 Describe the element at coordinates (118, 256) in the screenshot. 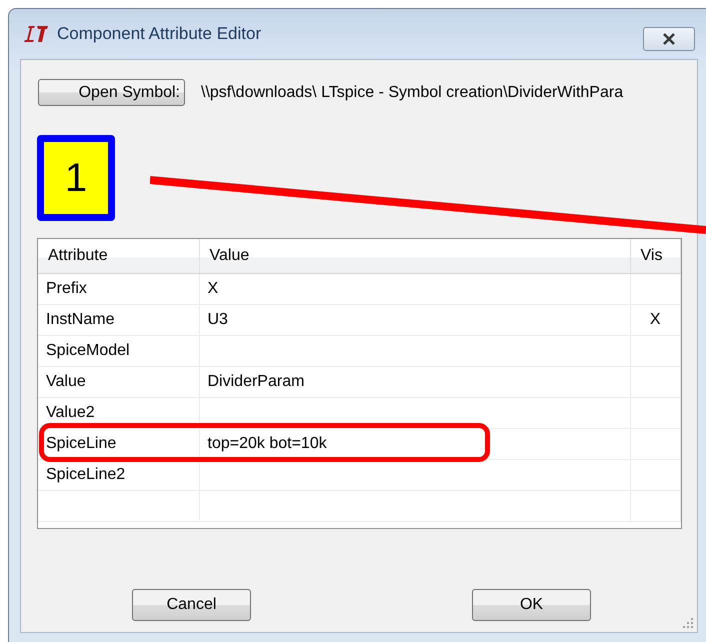

I see `column-header: Attribute` at that location.